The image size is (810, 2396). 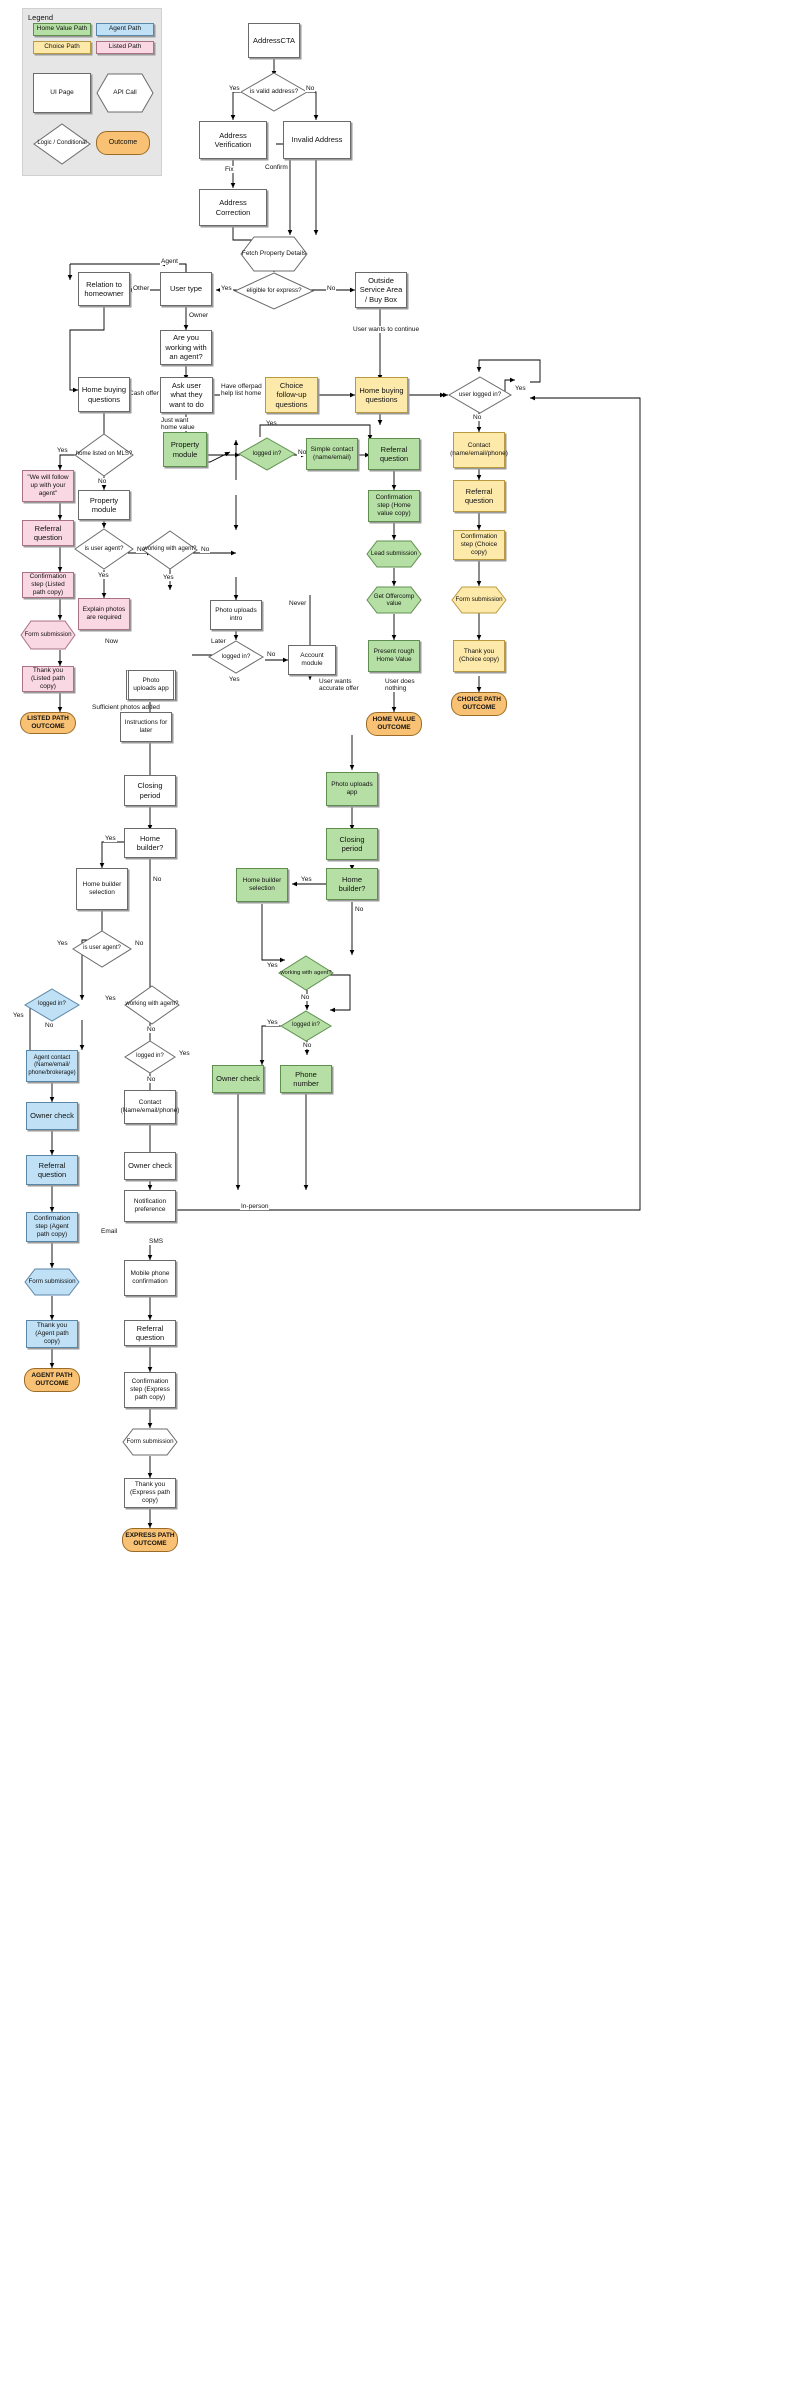 What do you see at coordinates (152, 1005) in the screenshot?
I see `node-working-with-agent-2: working with agent?` at bounding box center [152, 1005].